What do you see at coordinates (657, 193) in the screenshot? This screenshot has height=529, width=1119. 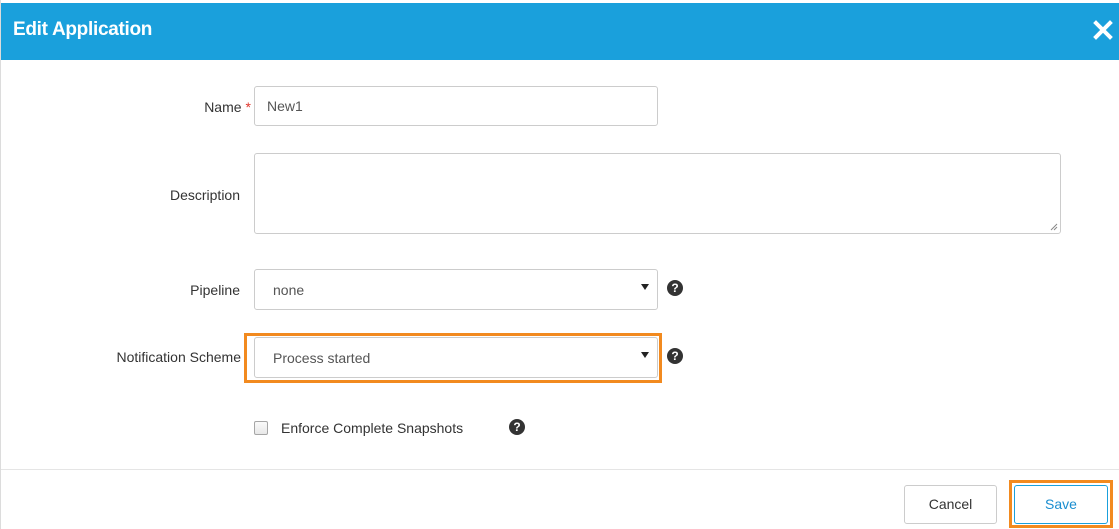 I see `description-textarea` at bounding box center [657, 193].